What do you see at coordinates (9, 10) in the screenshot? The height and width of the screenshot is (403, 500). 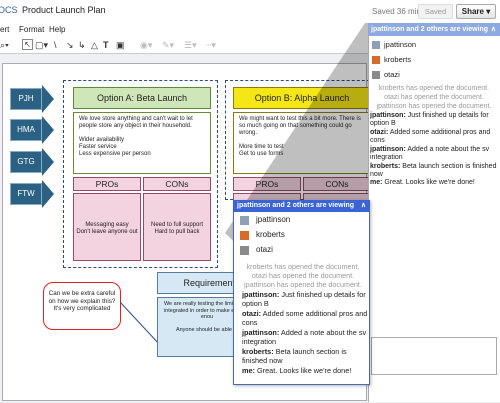 I see `app-brand: OCS` at bounding box center [9, 10].